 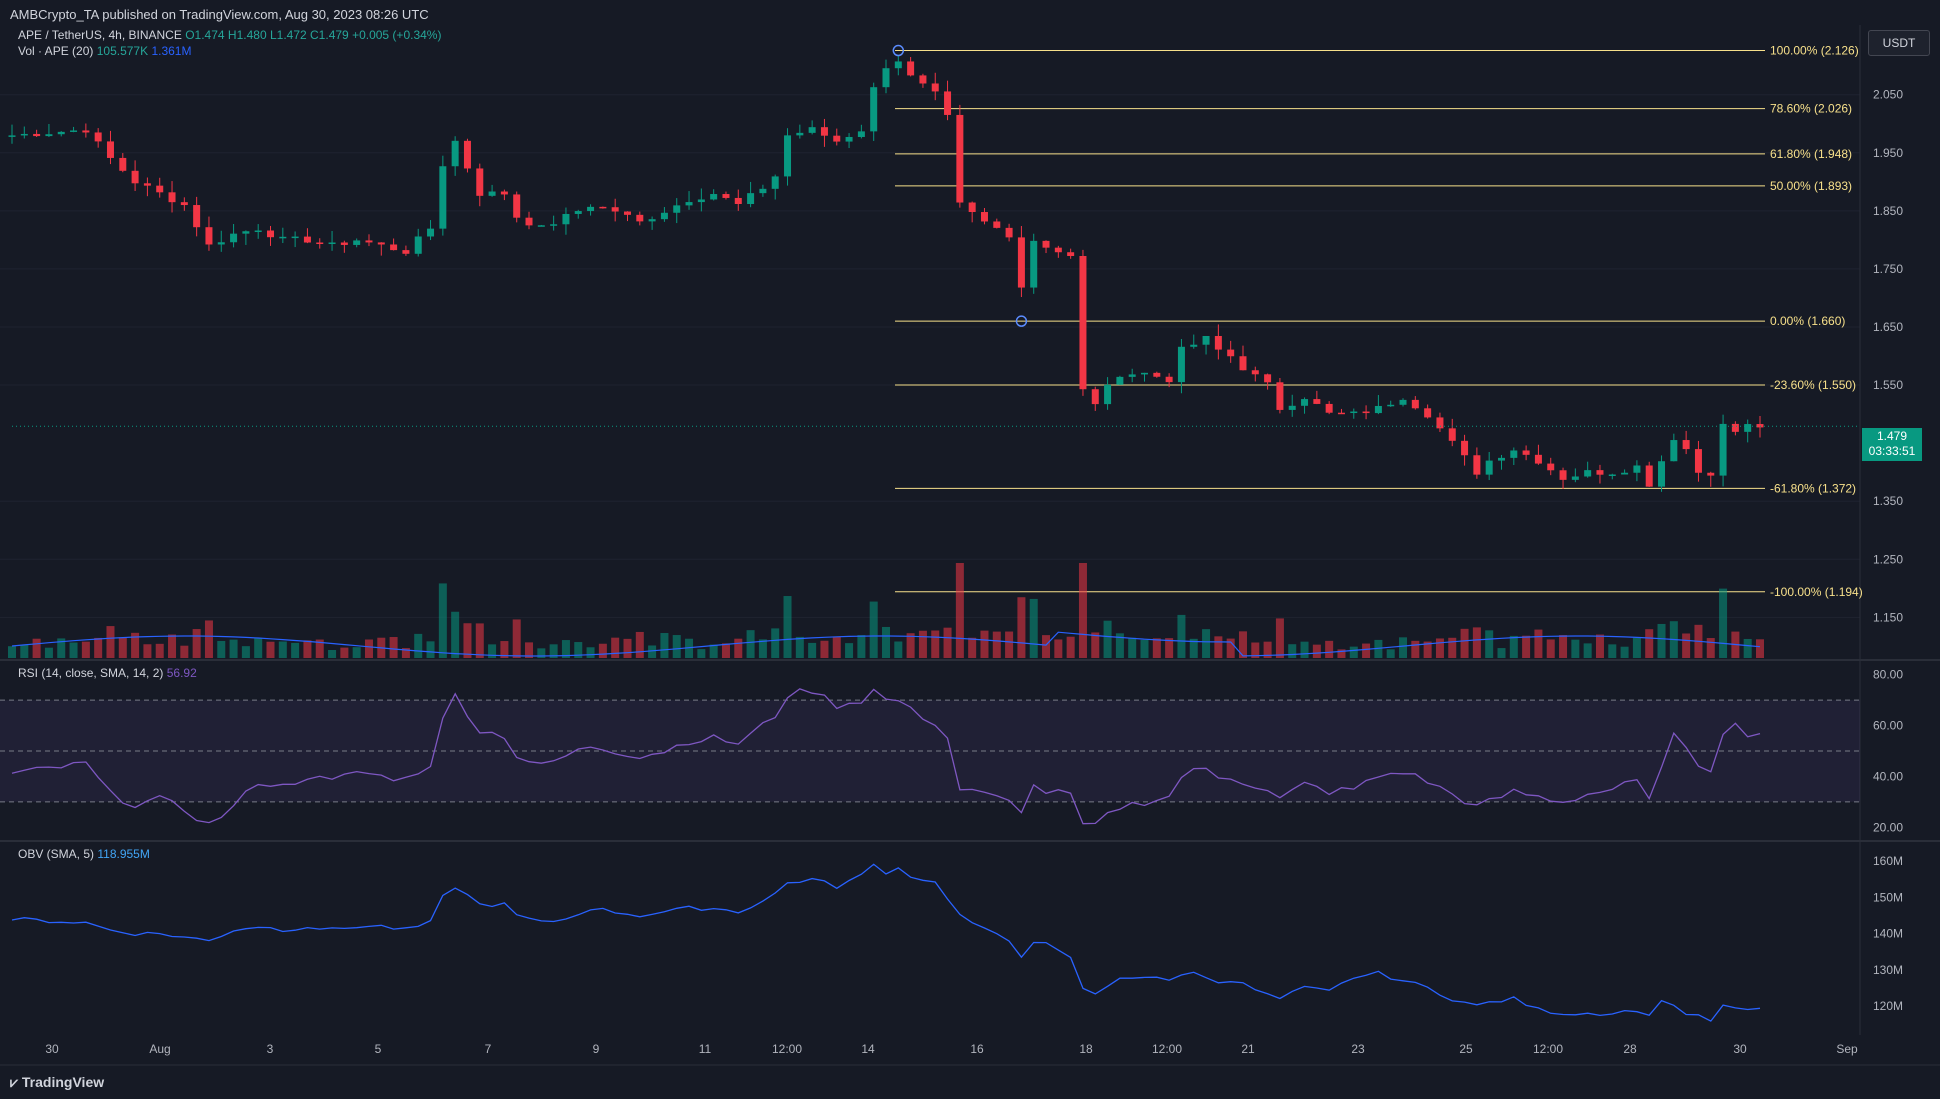 What do you see at coordinates (1888, 934) in the screenshot?
I see `obv-tick-label: 140M` at bounding box center [1888, 934].